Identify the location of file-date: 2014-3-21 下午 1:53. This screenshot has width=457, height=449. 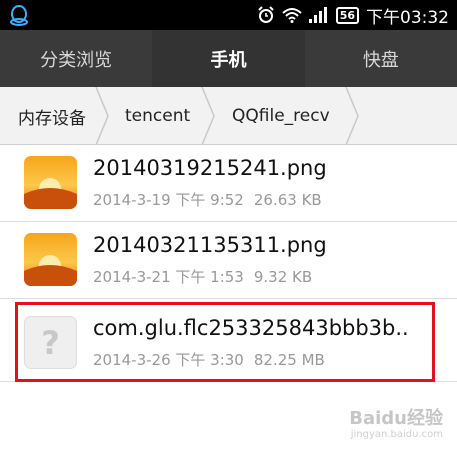
(168, 277).